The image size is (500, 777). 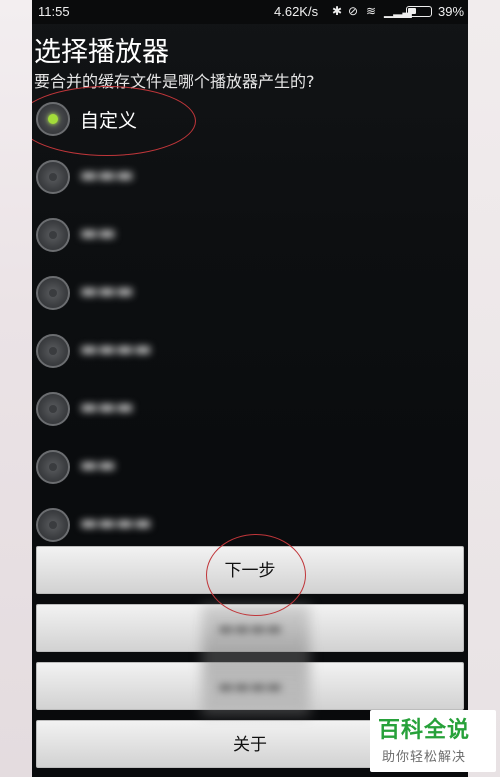 I want to click on background-right, so click(x=484, y=388).